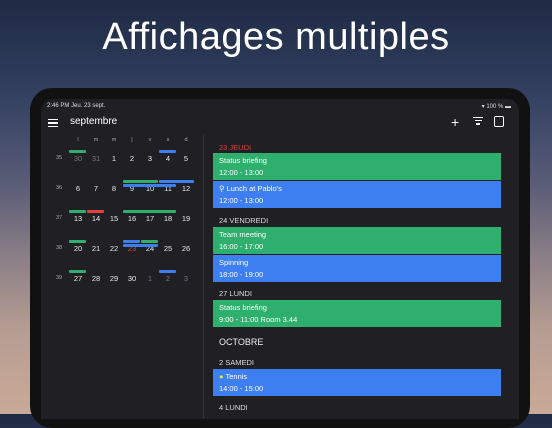  What do you see at coordinates (499, 121) in the screenshot?
I see `calendar-icon` at bounding box center [499, 121].